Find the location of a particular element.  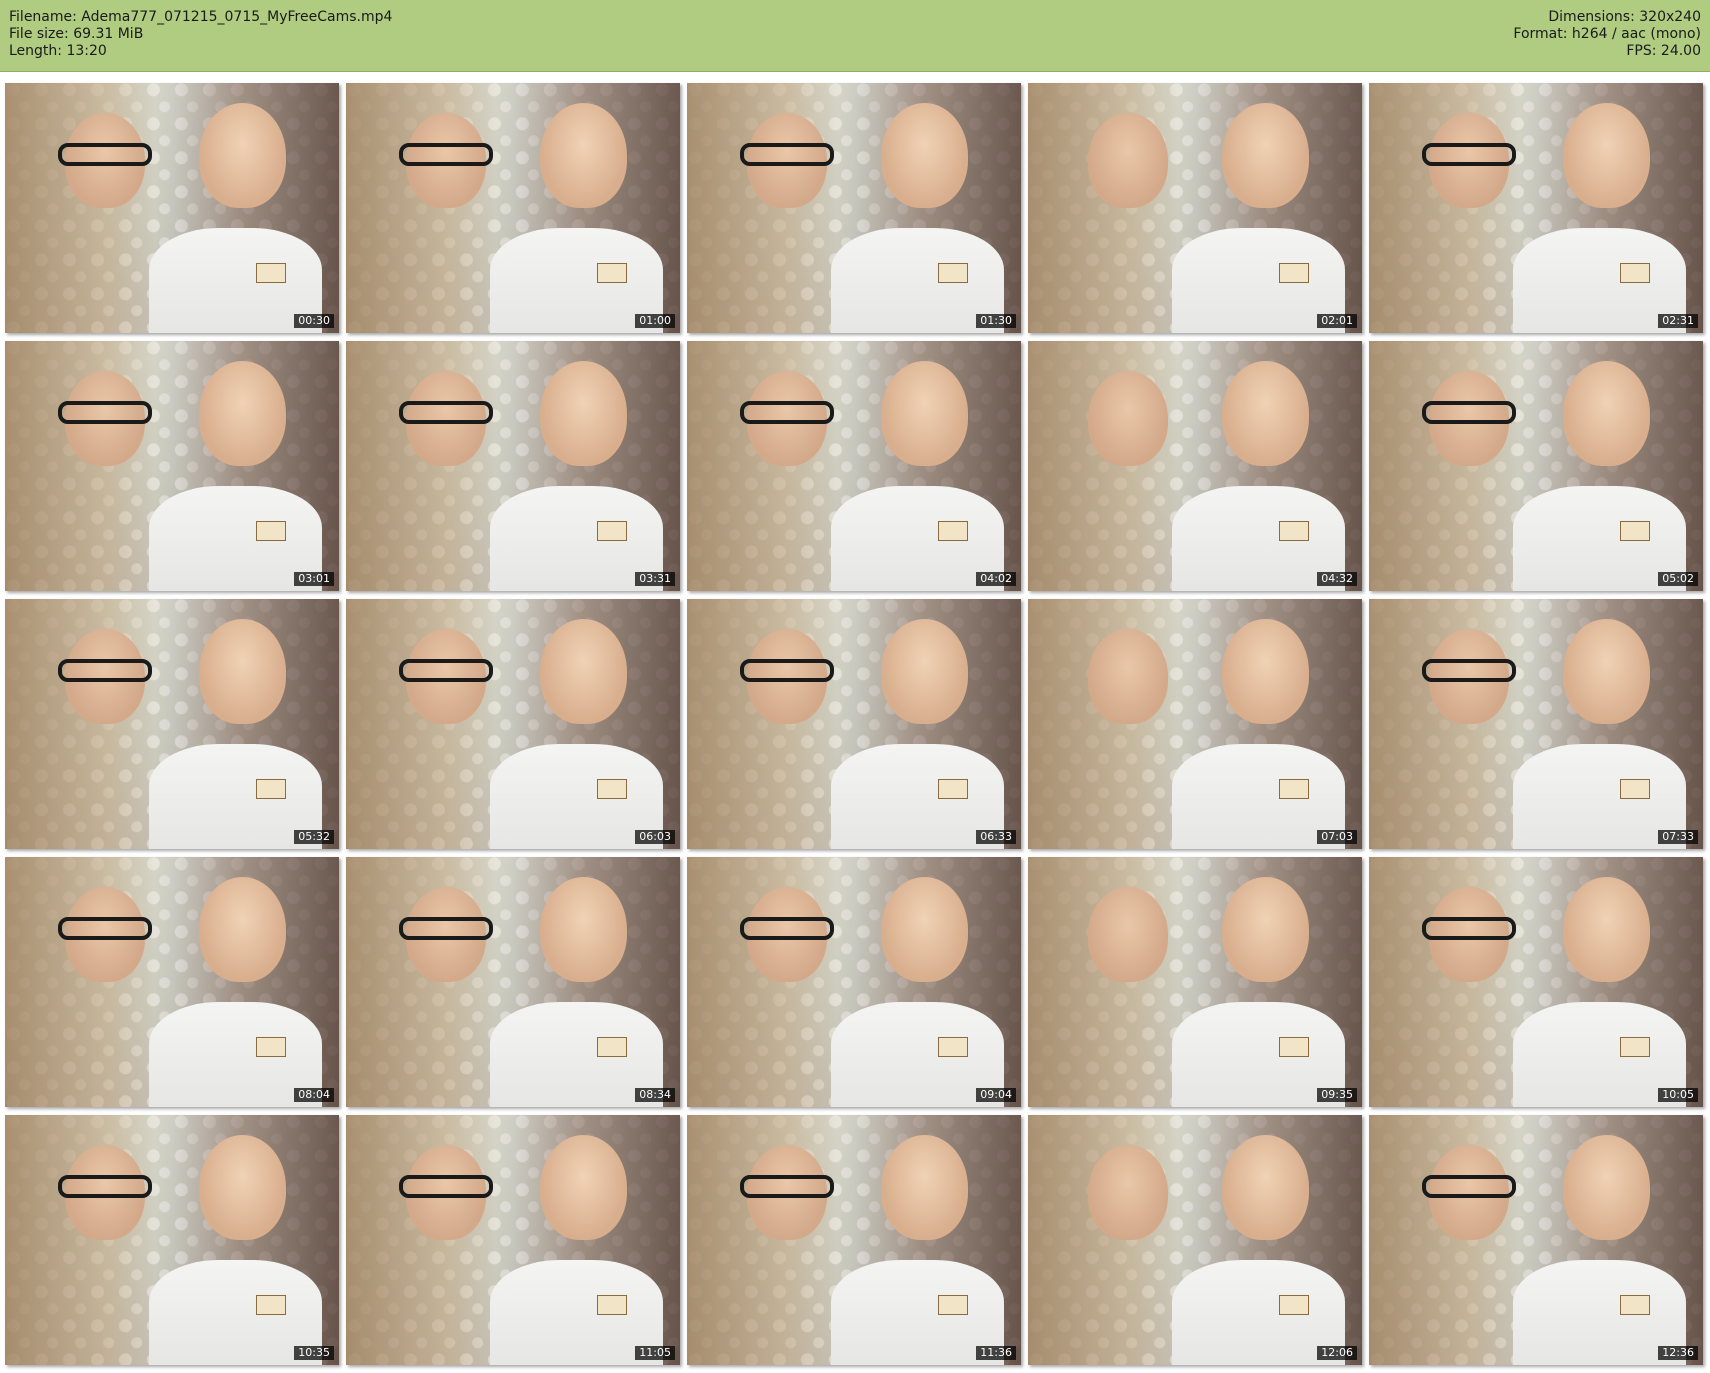

video-frame-thumbnail: 10:35 is located at coordinates (172, 1240).